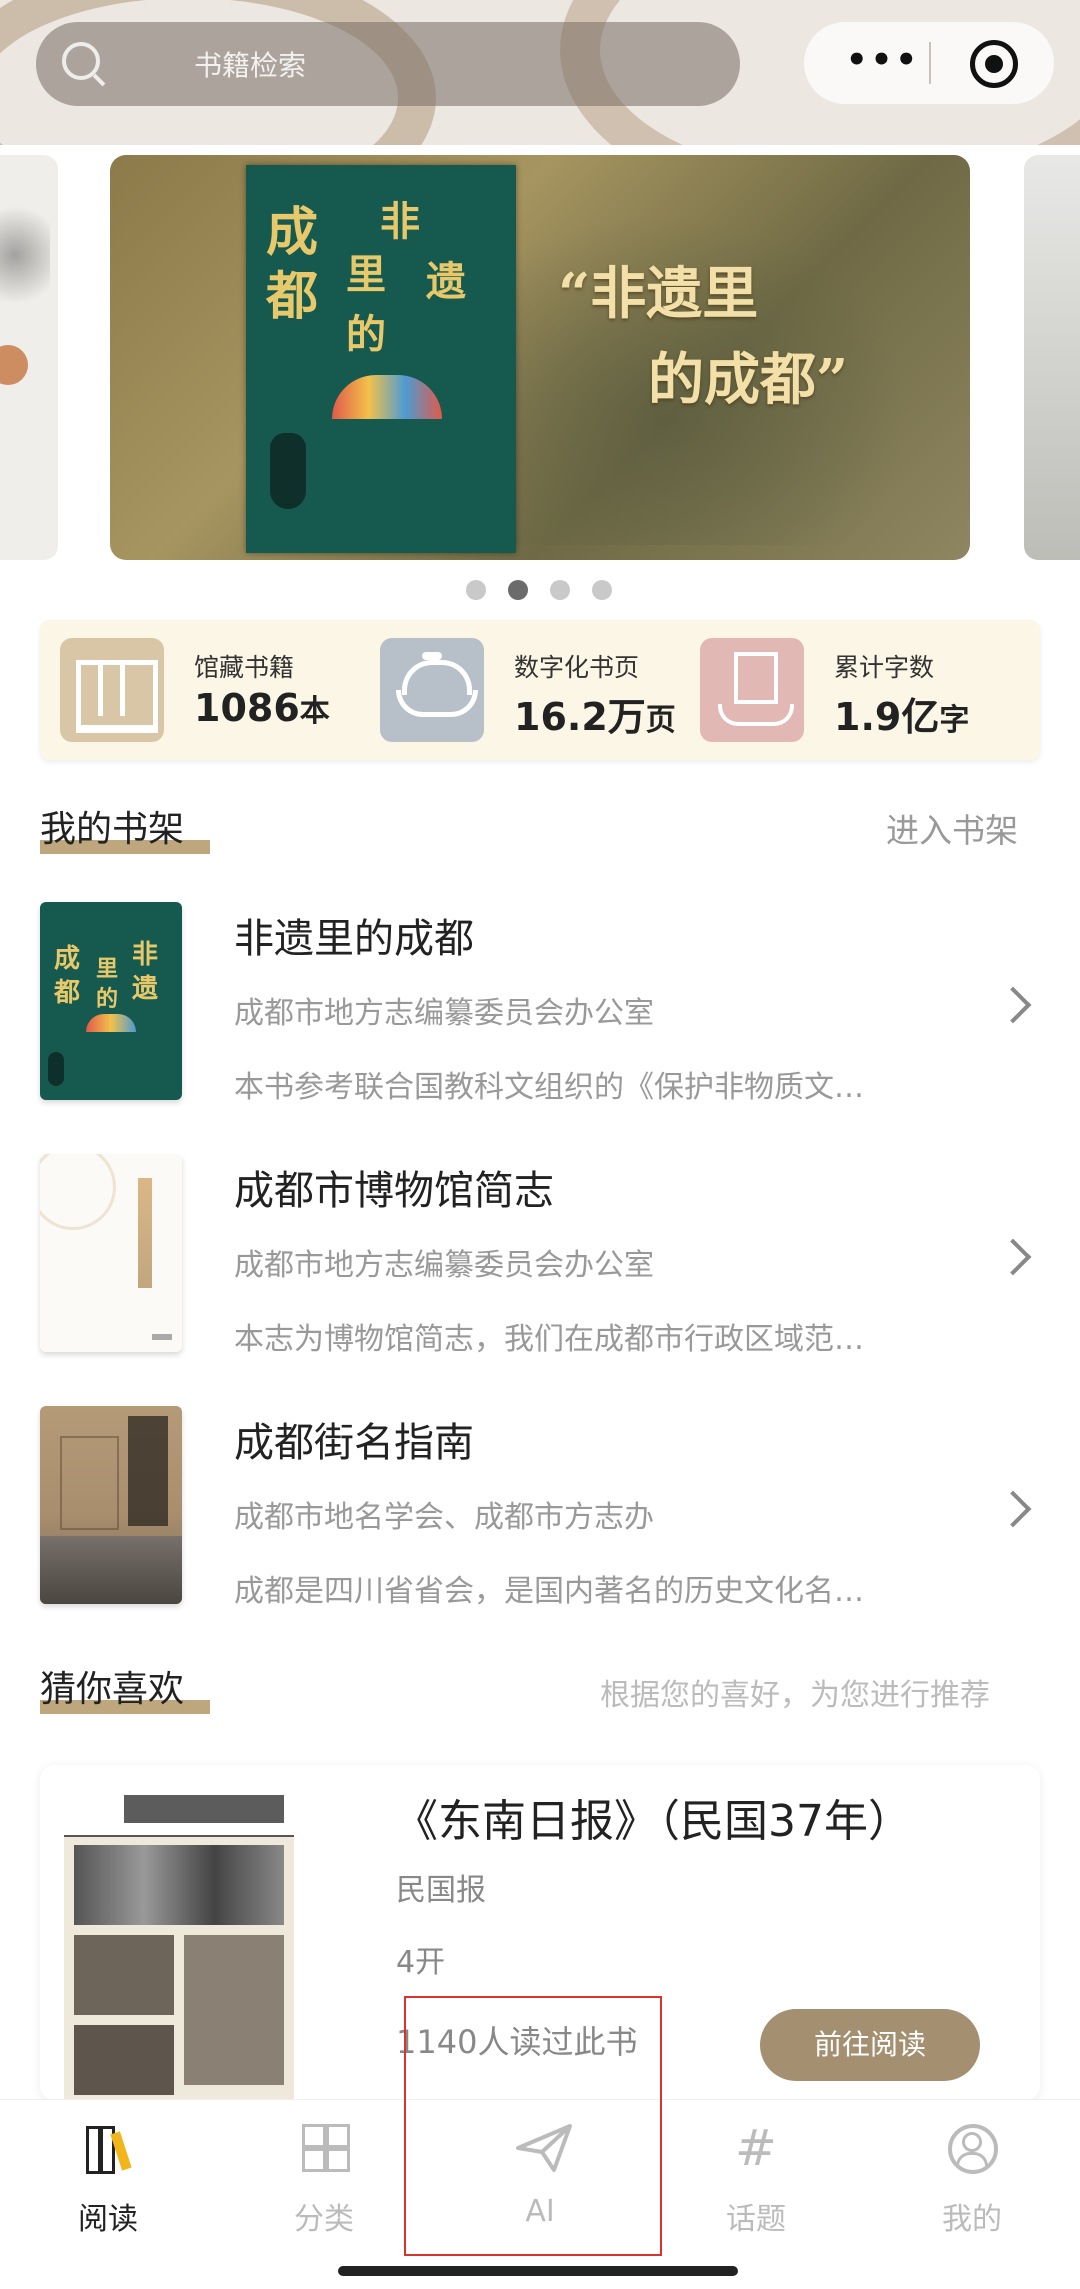 Image resolution: width=1080 pixels, height=2289 pixels. What do you see at coordinates (324, 2148) in the screenshot?
I see `grid-icon` at bounding box center [324, 2148].